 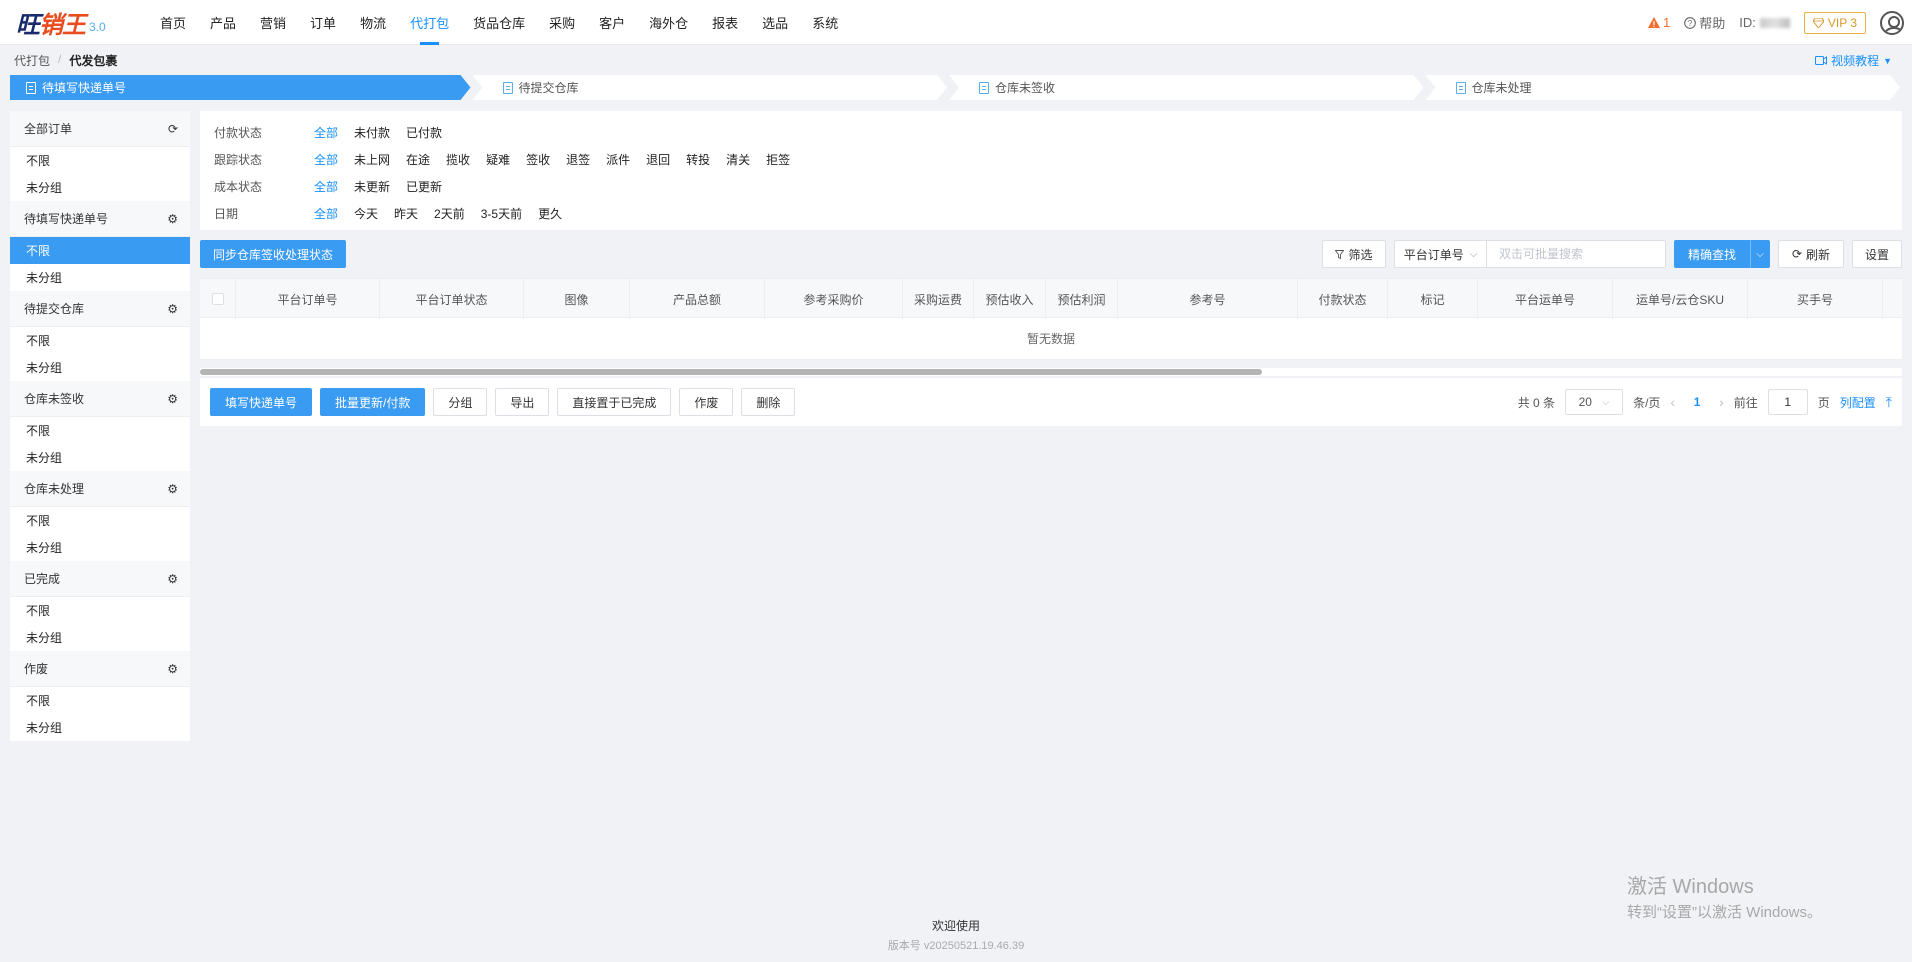 What do you see at coordinates (1594, 402) in the screenshot?
I see `page-size-select: 20 ⌵` at bounding box center [1594, 402].